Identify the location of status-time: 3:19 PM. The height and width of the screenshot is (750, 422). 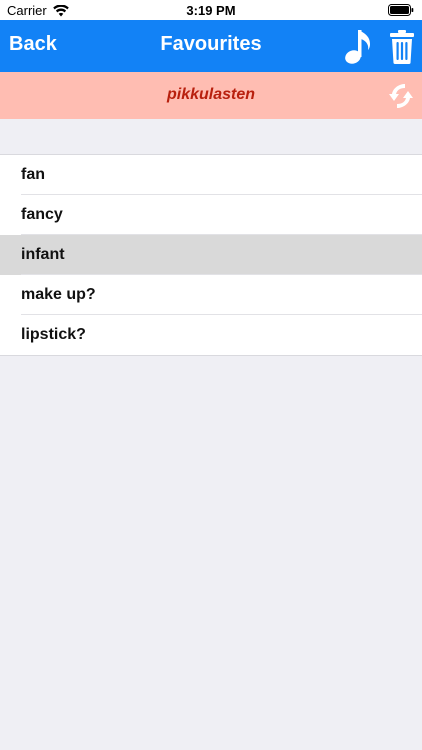
(211, 10).